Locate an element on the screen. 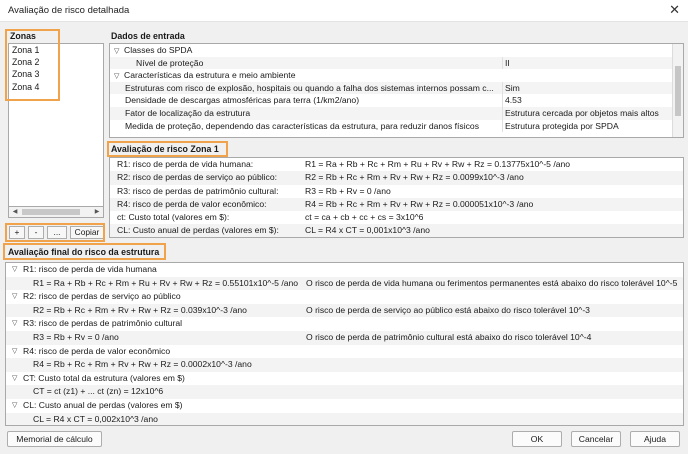  table-row: R4: risco de perda de valor econômico is located at coordinates (396, 204).